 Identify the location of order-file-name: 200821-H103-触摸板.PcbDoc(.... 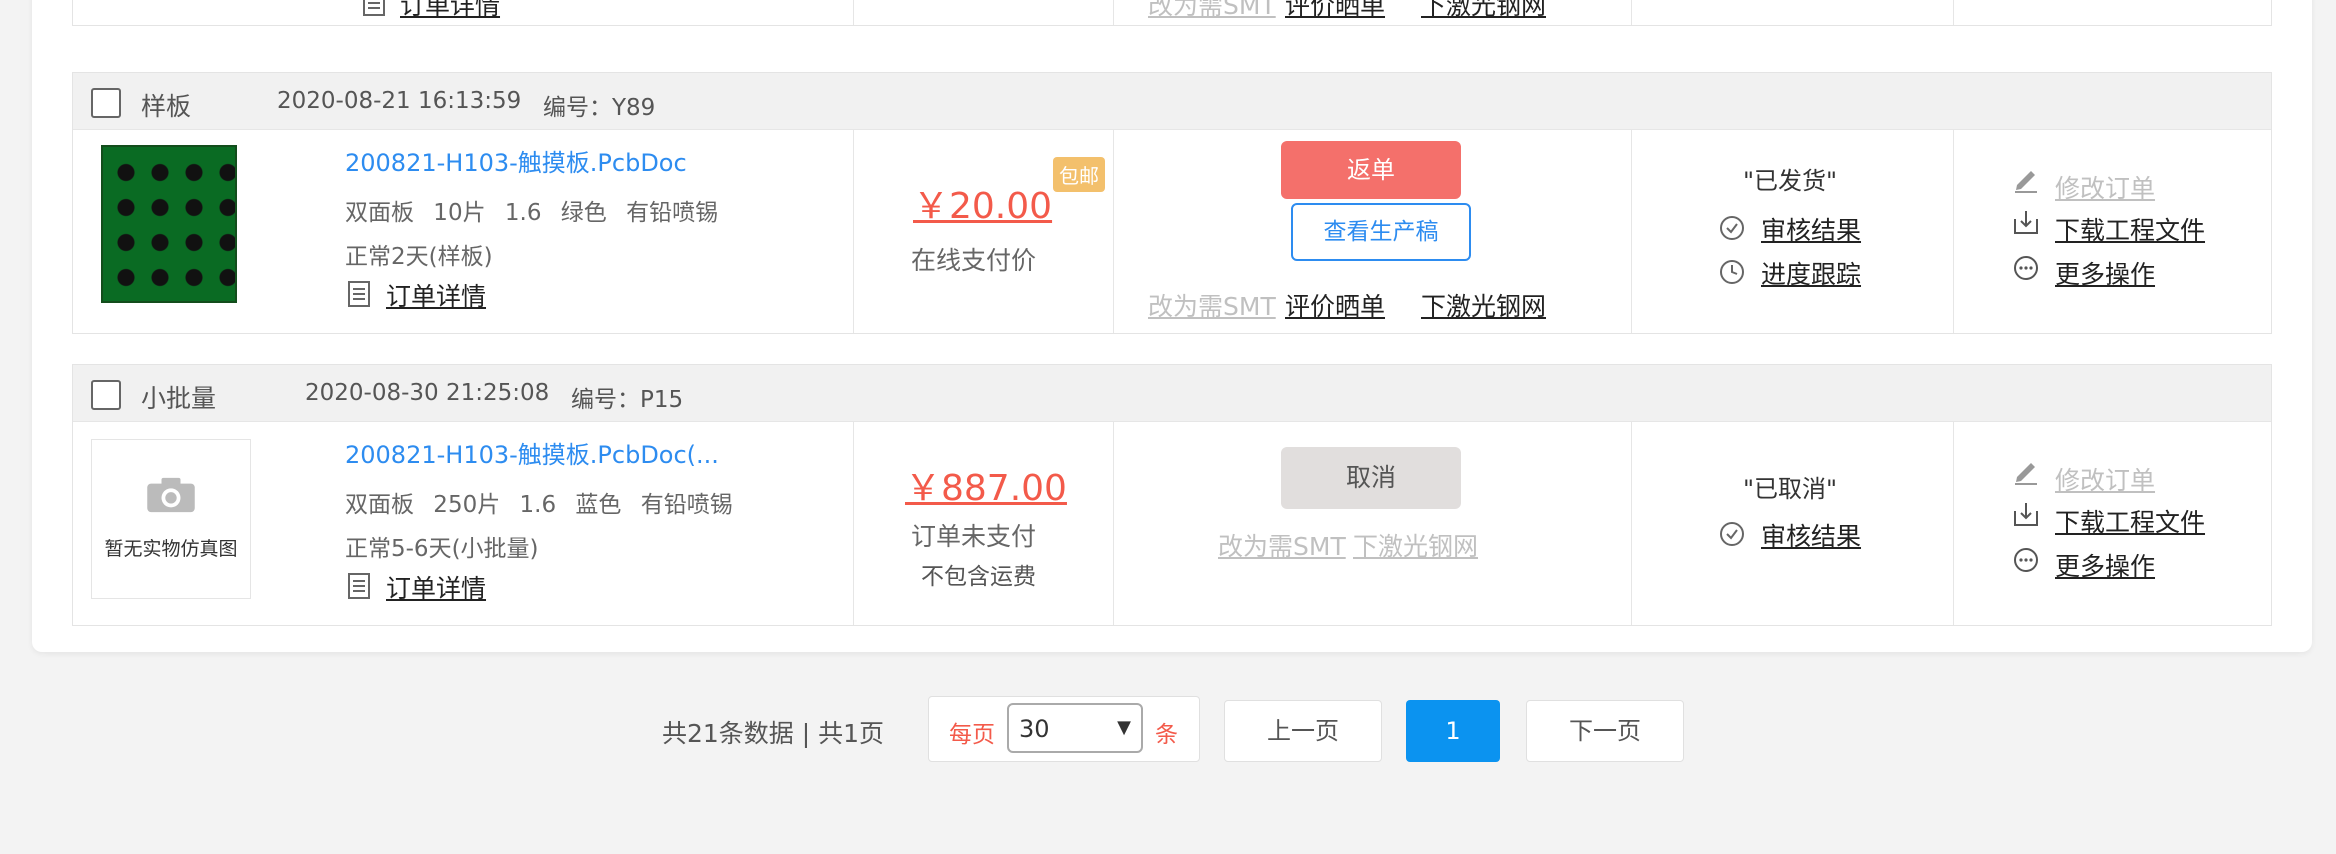
(532, 452).